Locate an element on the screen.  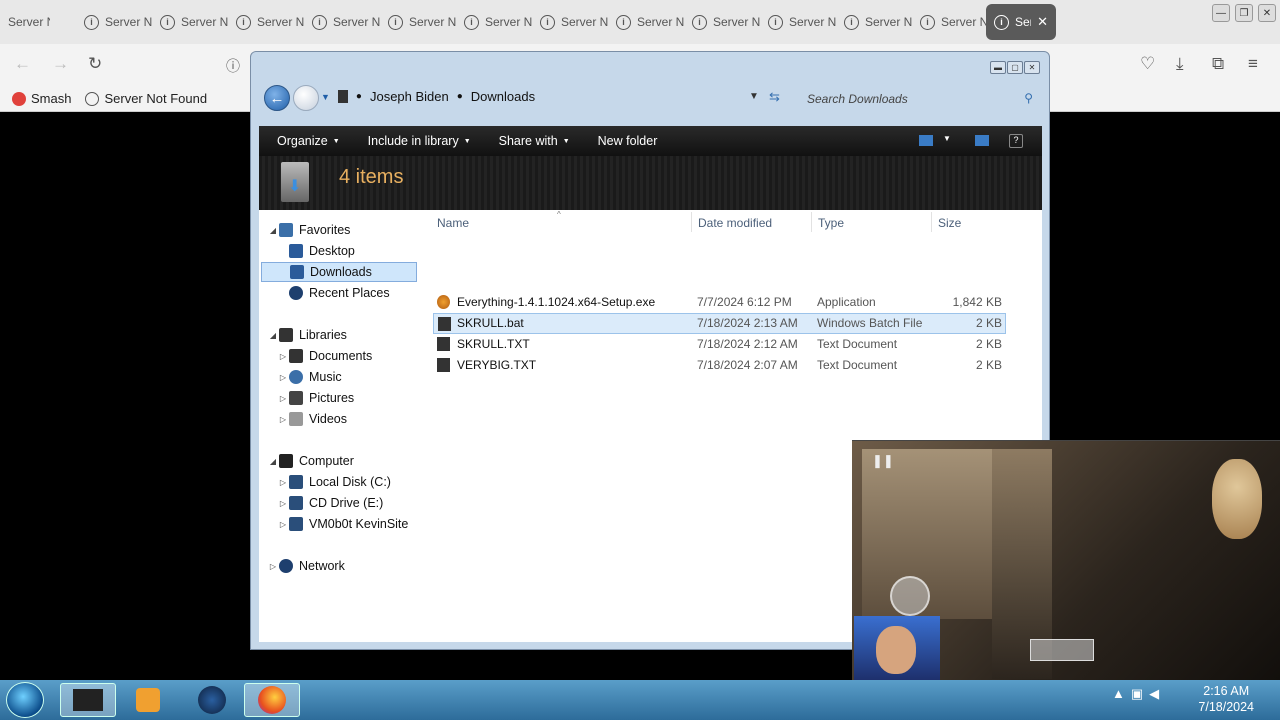
recent-places-icon is located at coordinates (296, 293).